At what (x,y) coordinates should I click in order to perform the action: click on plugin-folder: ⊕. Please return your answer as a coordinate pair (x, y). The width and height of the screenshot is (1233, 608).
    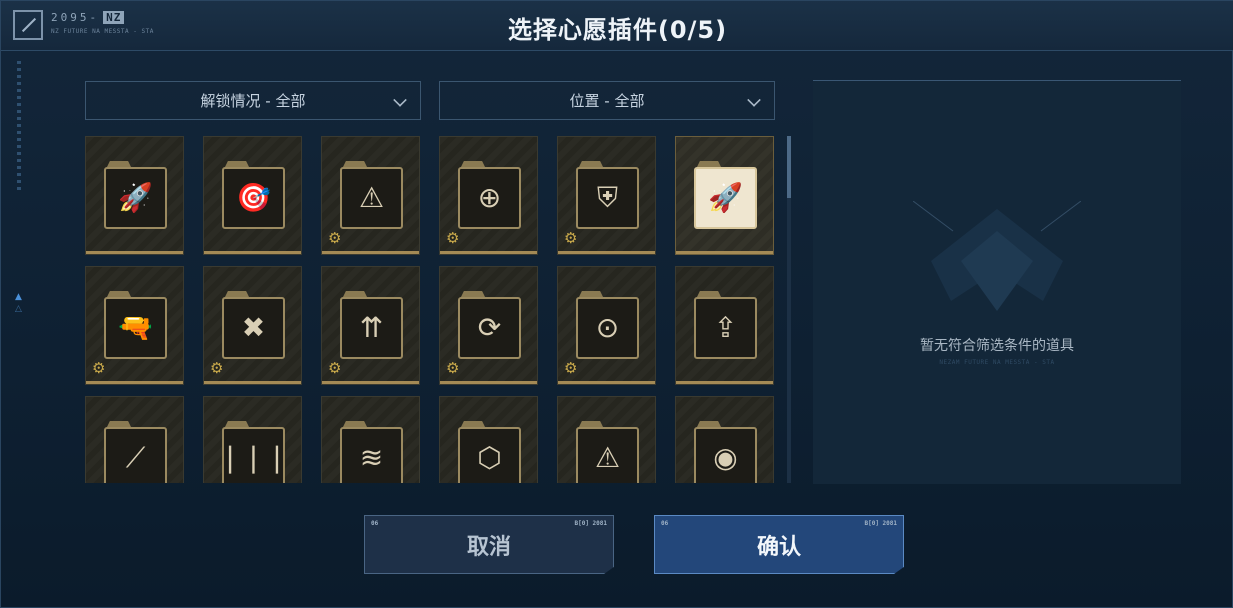
    Looking at the image, I should click on (489, 195).